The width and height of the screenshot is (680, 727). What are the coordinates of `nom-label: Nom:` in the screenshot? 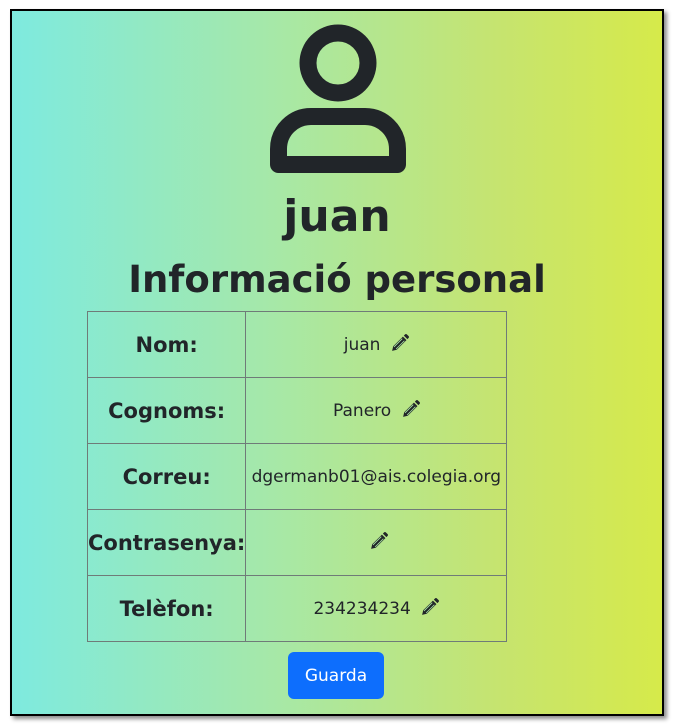 It's located at (166, 344).